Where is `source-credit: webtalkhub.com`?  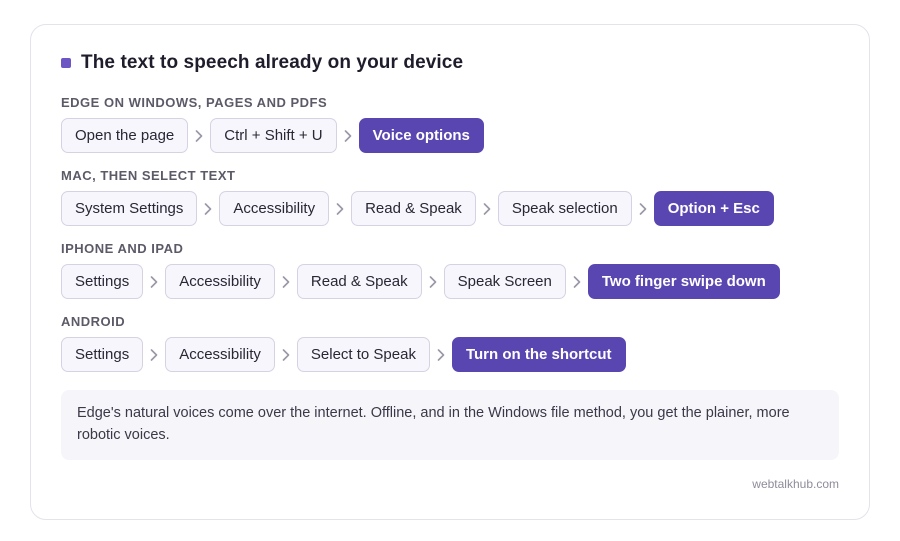 source-credit: webtalkhub.com is located at coordinates (795, 484).